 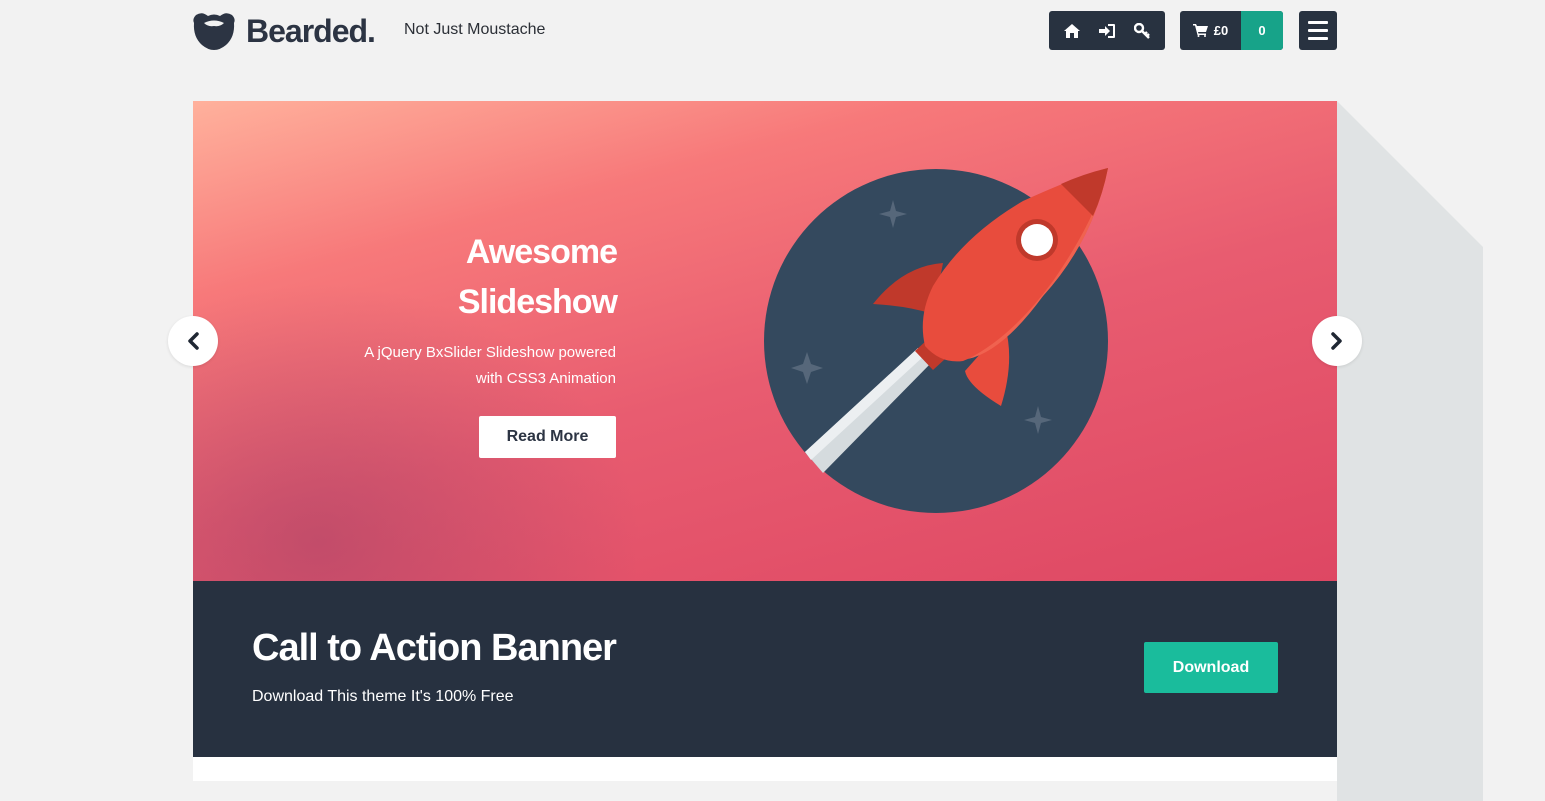 What do you see at coordinates (1221, 30) in the screenshot?
I see `cart-total-amount: £0` at bounding box center [1221, 30].